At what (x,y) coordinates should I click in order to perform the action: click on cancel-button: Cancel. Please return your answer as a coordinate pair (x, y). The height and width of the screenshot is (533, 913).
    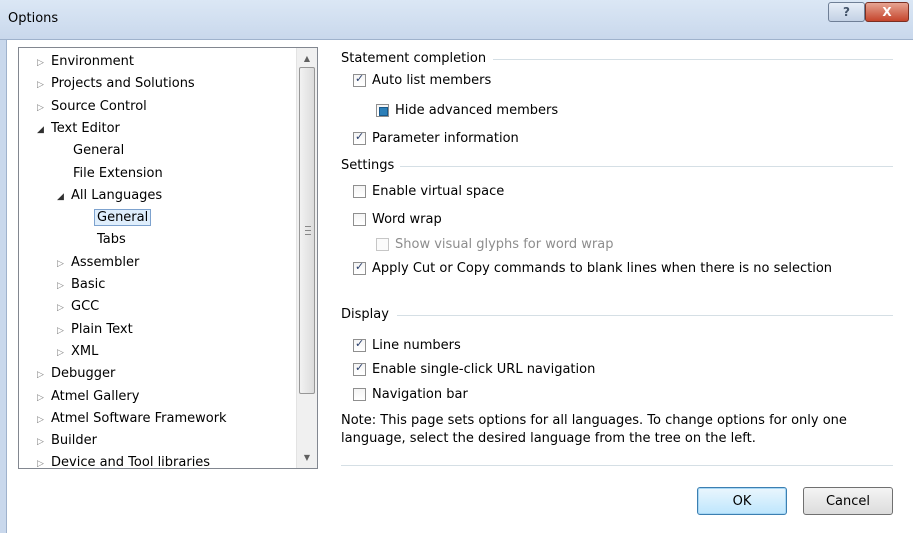
    Looking at the image, I should click on (848, 501).